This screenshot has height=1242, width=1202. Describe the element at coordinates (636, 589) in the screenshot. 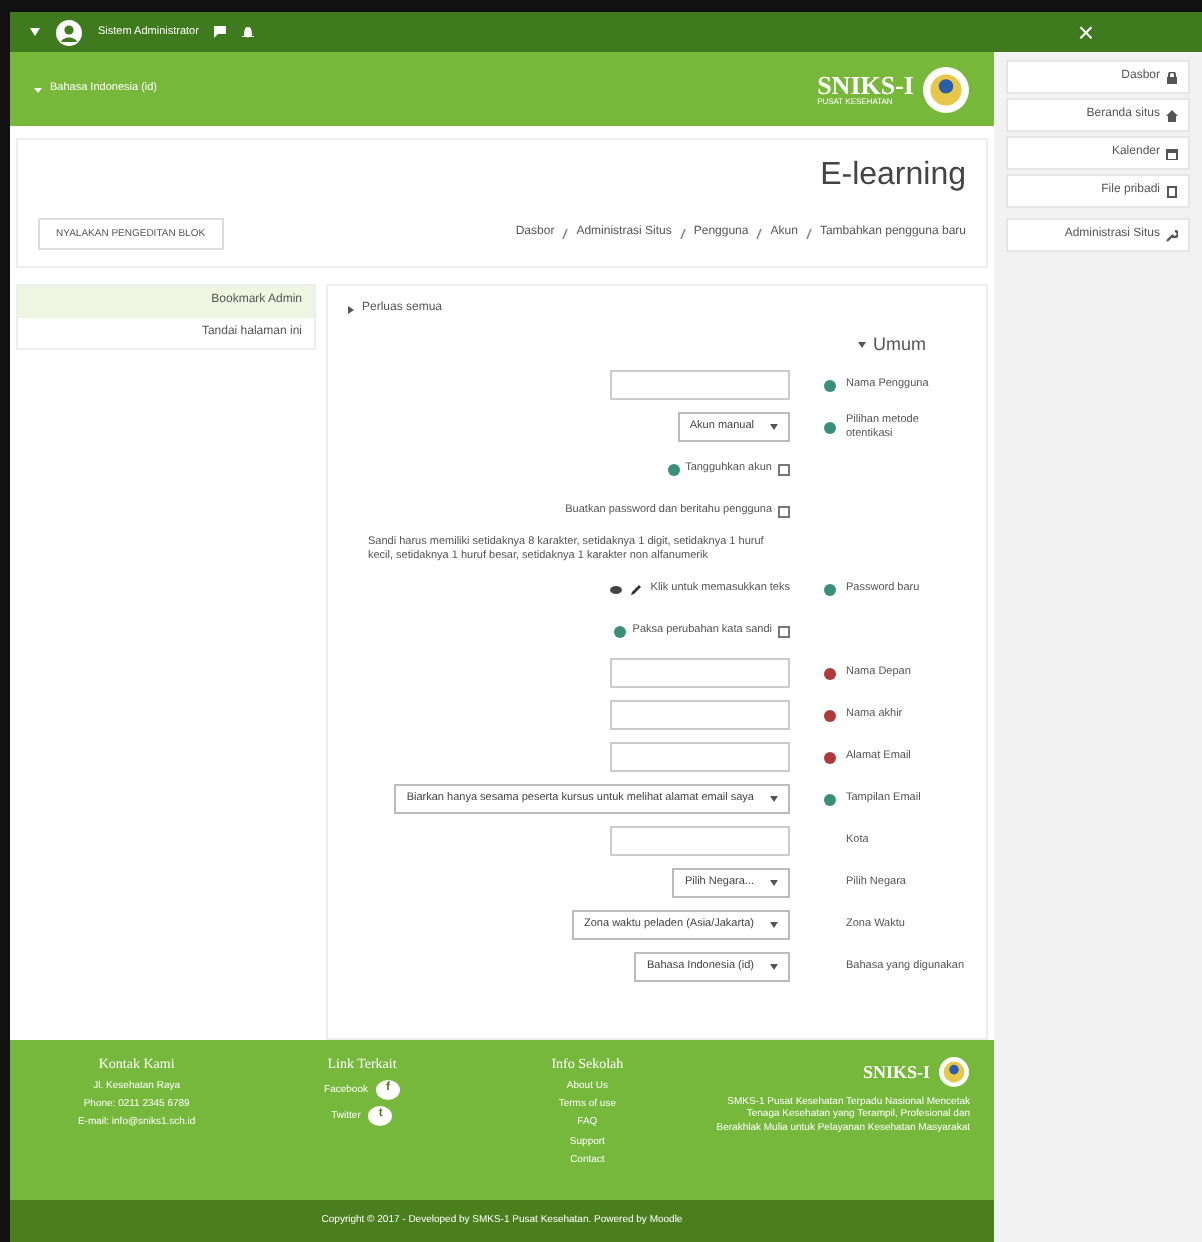

I see `pencil-icon` at that location.